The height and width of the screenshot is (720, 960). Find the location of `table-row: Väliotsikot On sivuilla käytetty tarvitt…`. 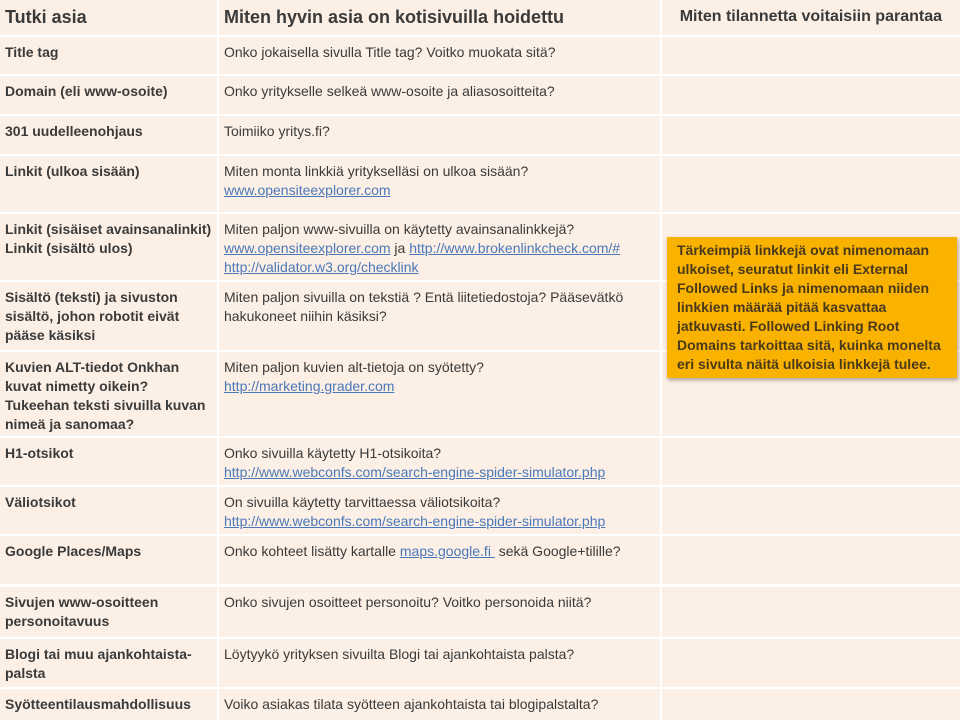

table-row: Väliotsikot On sivuilla käytetty tarvitt… is located at coordinates (480, 510).